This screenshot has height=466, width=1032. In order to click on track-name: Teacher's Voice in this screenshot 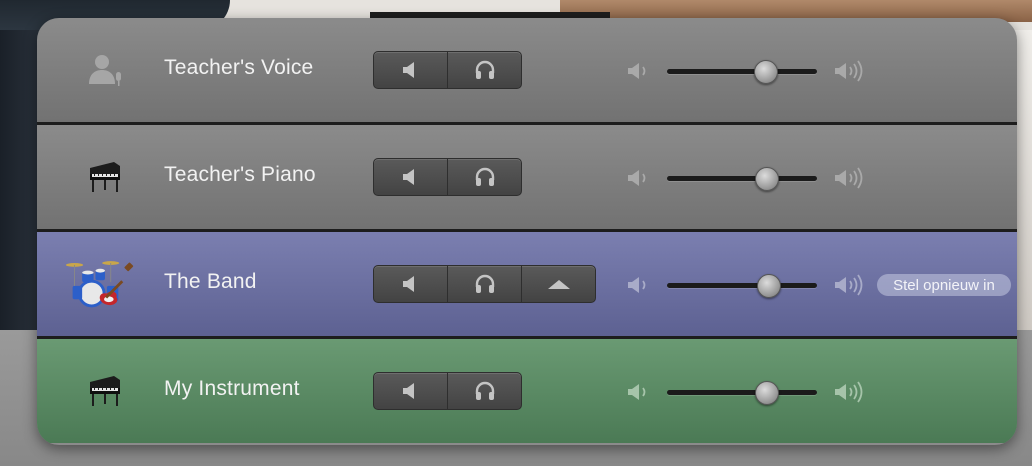, I will do `click(239, 67)`.